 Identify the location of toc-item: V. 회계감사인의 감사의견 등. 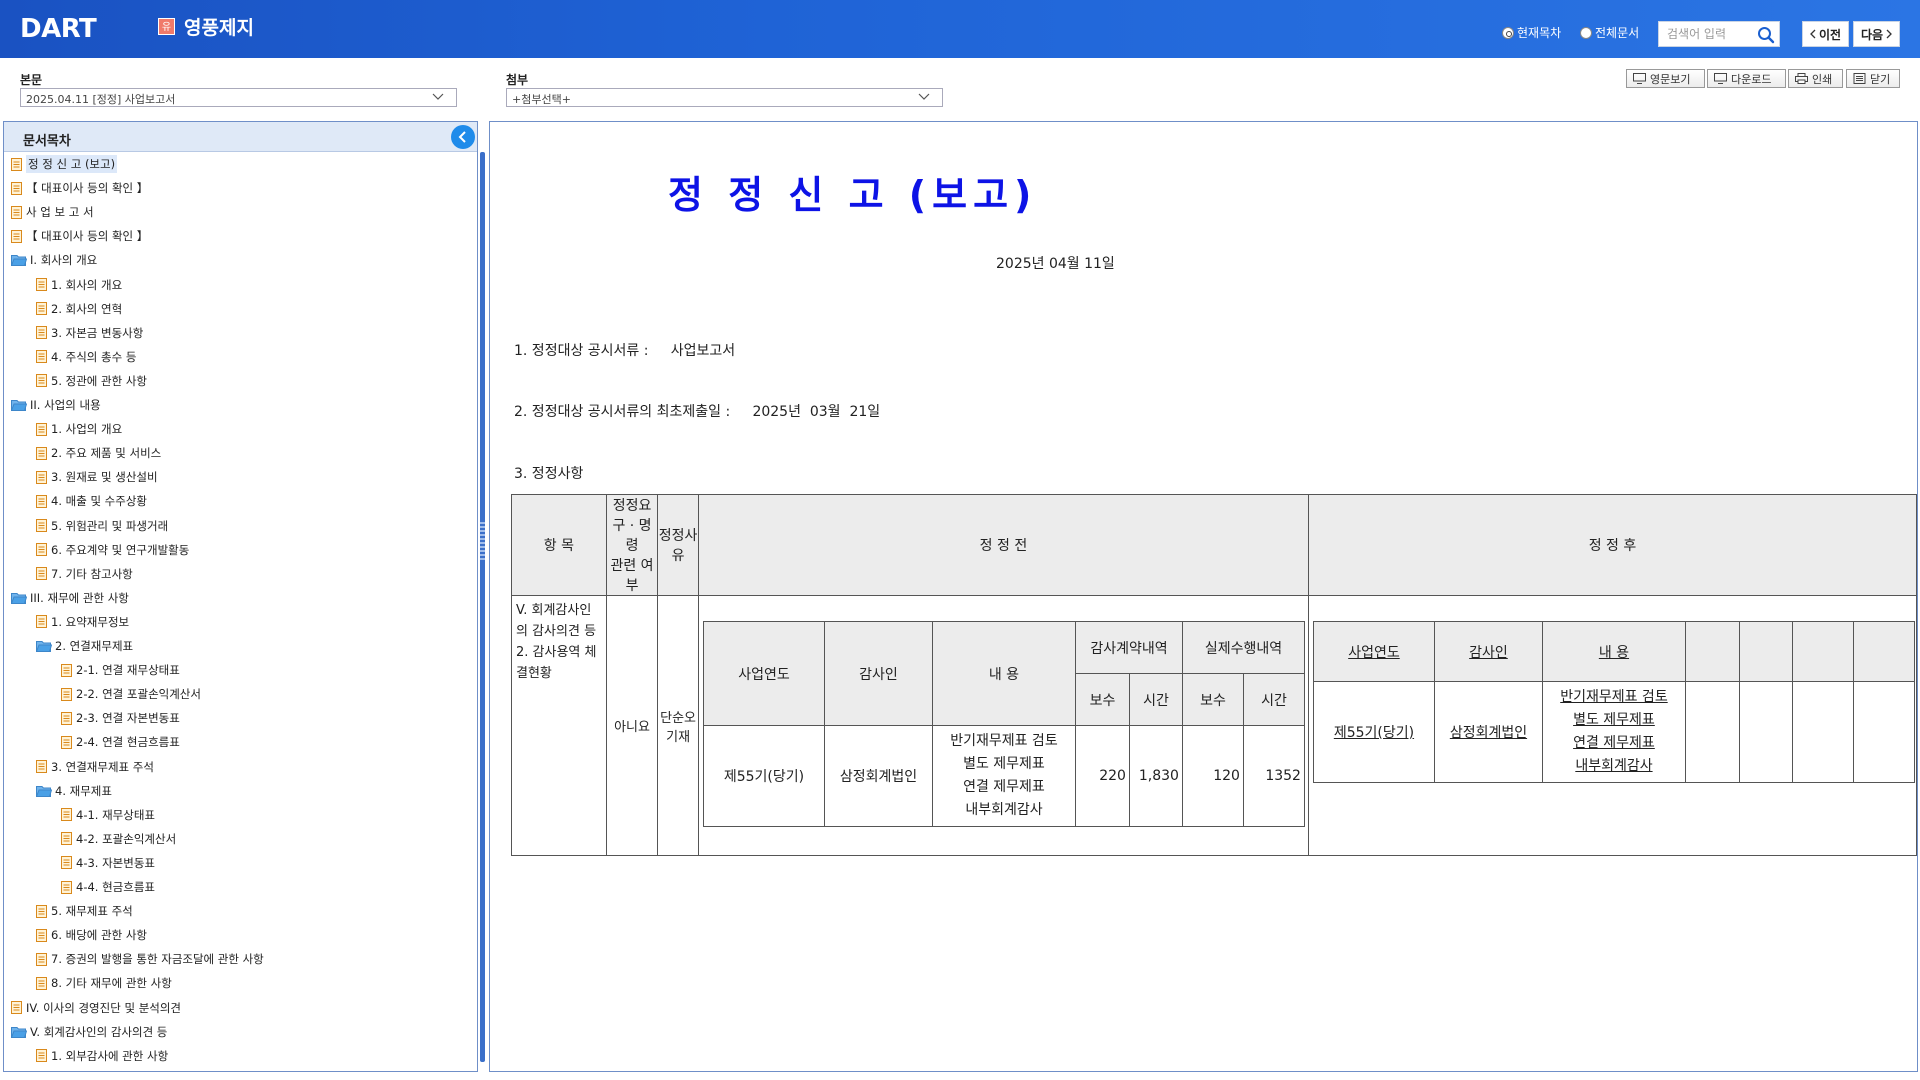
(89, 1032).